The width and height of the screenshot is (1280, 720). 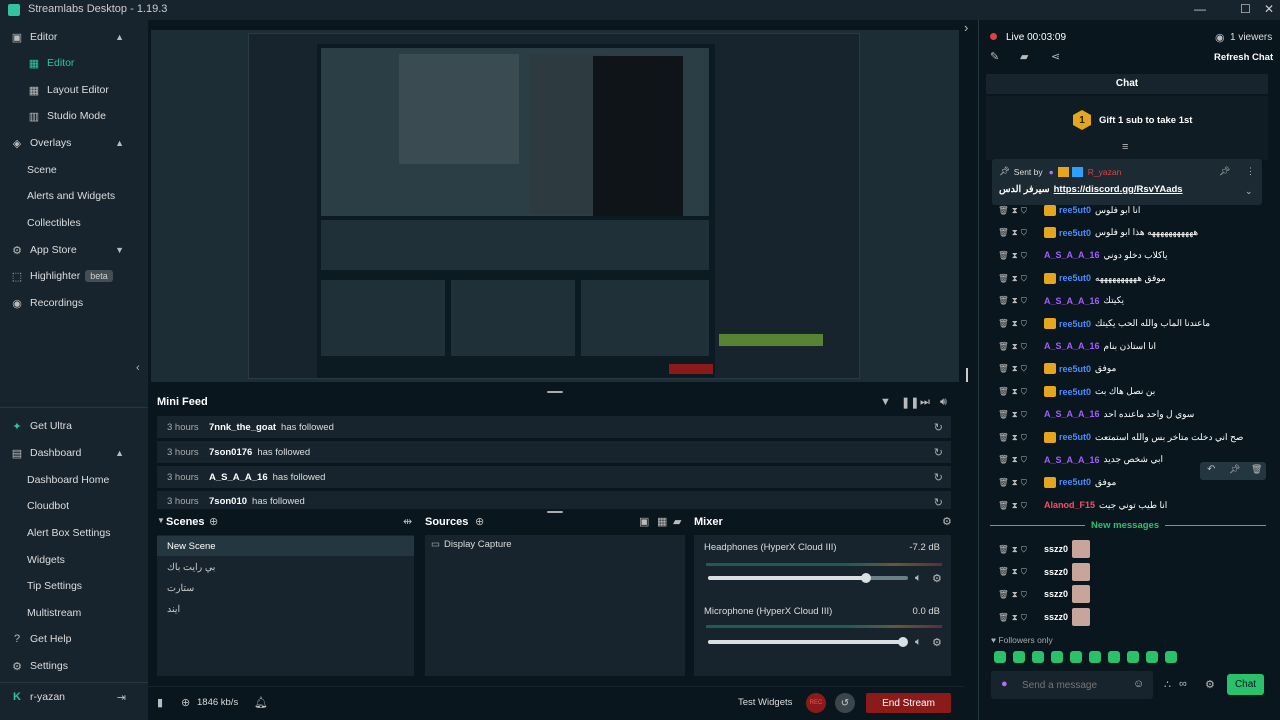 I want to click on gift-sub-banner: Gift 1 sub to take 1st, so click(x=1145, y=120).